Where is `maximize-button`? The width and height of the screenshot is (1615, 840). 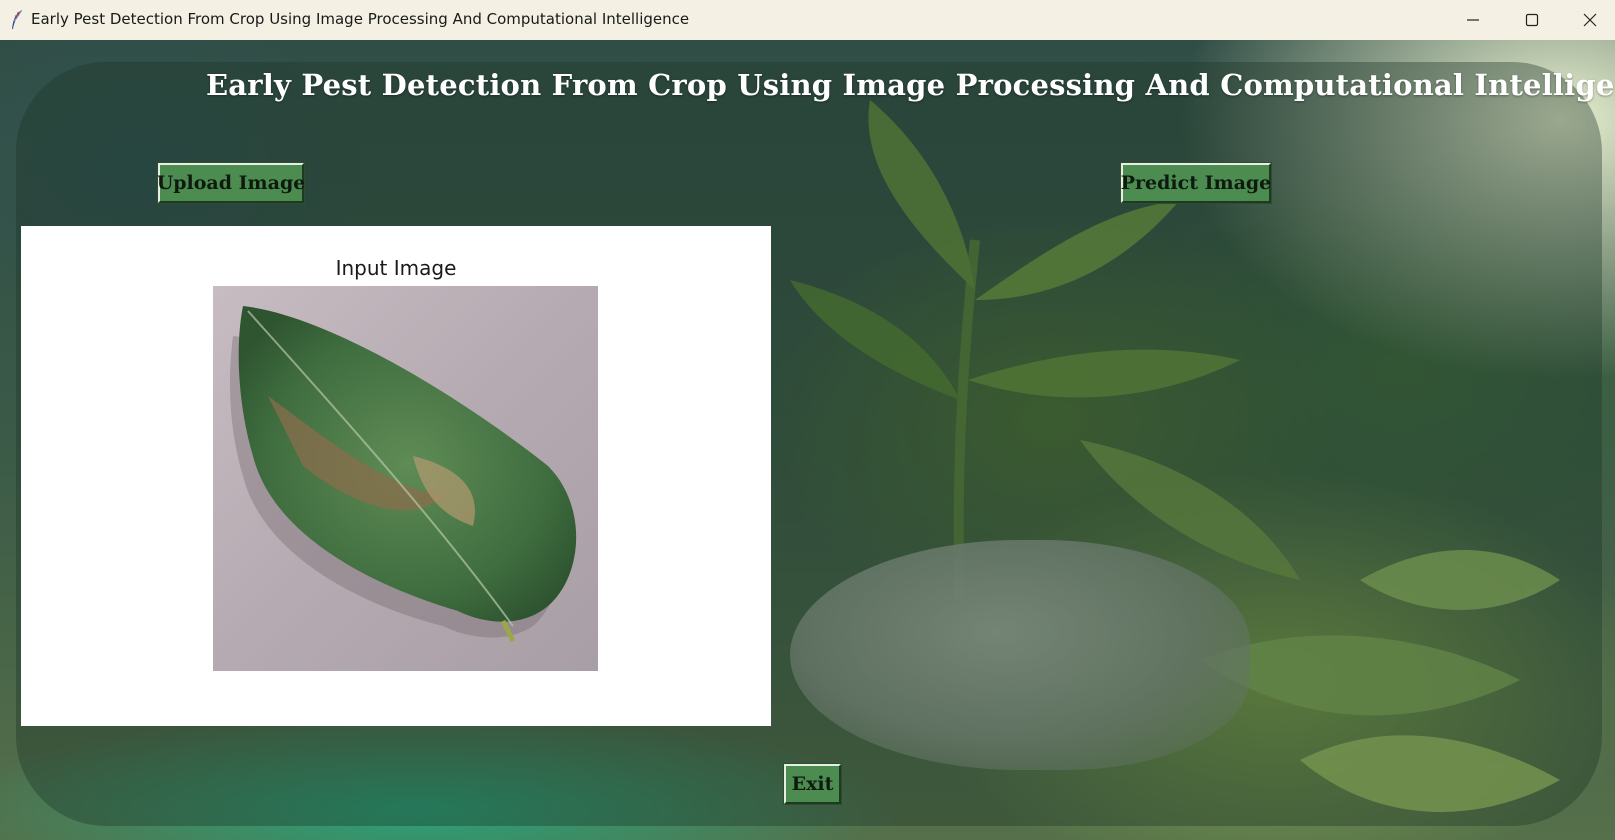
maximize-button is located at coordinates (1532, 20).